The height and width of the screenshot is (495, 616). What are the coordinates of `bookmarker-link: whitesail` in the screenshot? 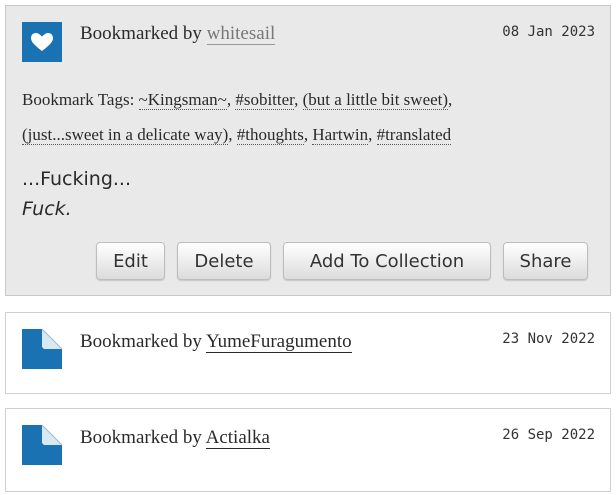 It's located at (241, 34).